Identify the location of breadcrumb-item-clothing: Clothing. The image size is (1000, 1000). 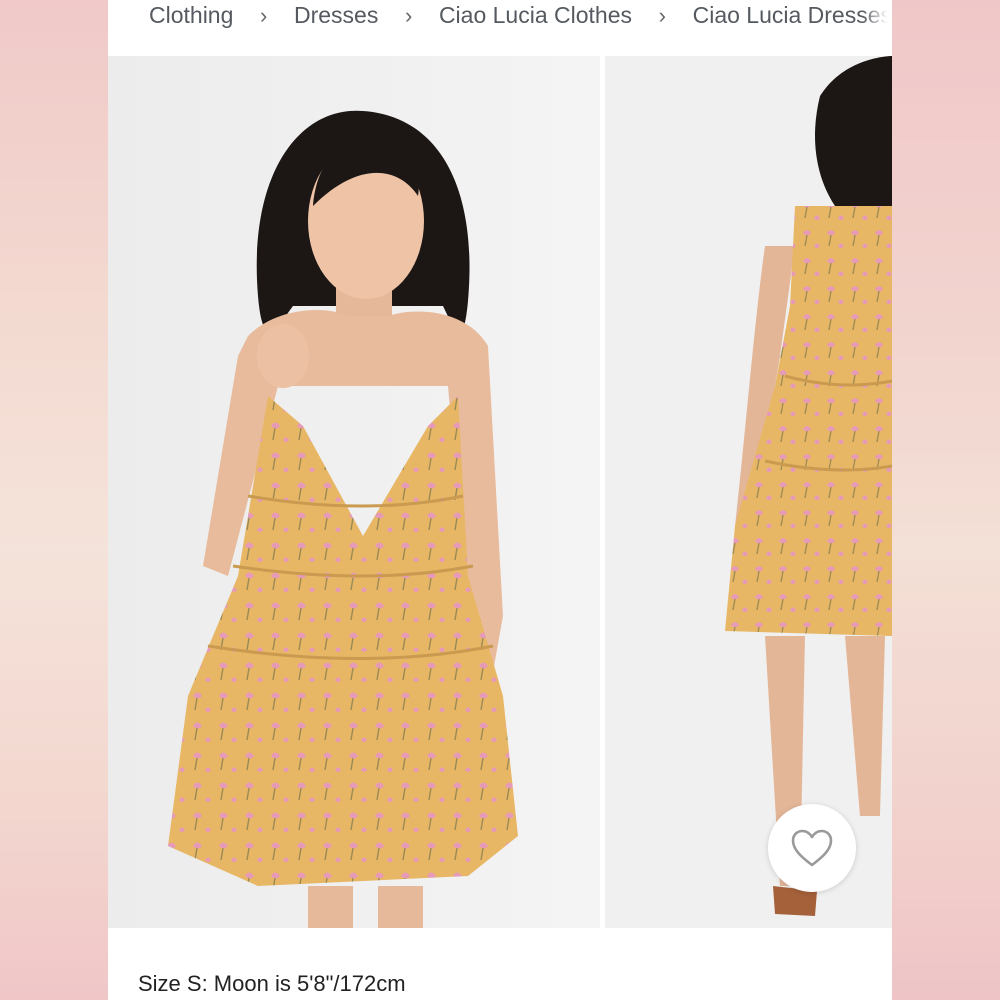
(191, 14).